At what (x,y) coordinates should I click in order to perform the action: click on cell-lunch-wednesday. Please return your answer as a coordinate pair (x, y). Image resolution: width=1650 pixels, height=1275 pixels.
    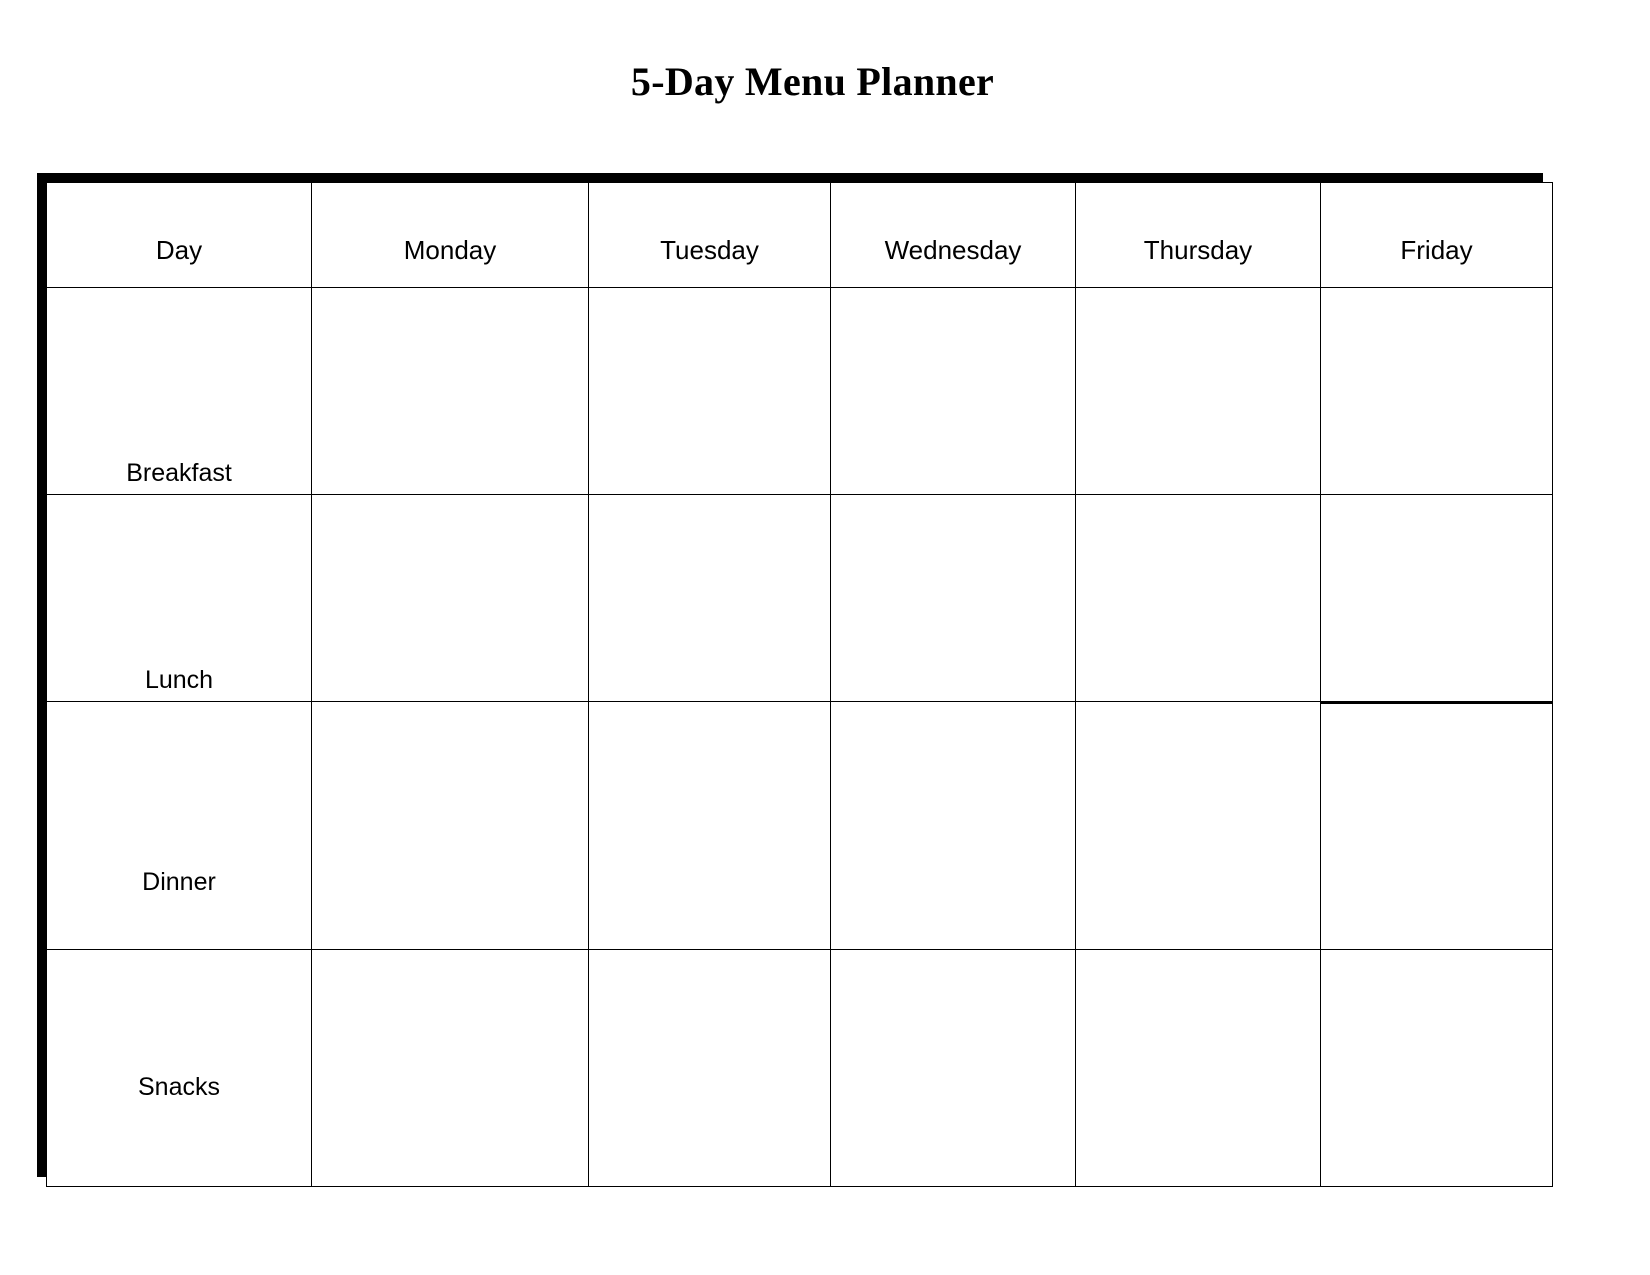
    Looking at the image, I should click on (953, 598).